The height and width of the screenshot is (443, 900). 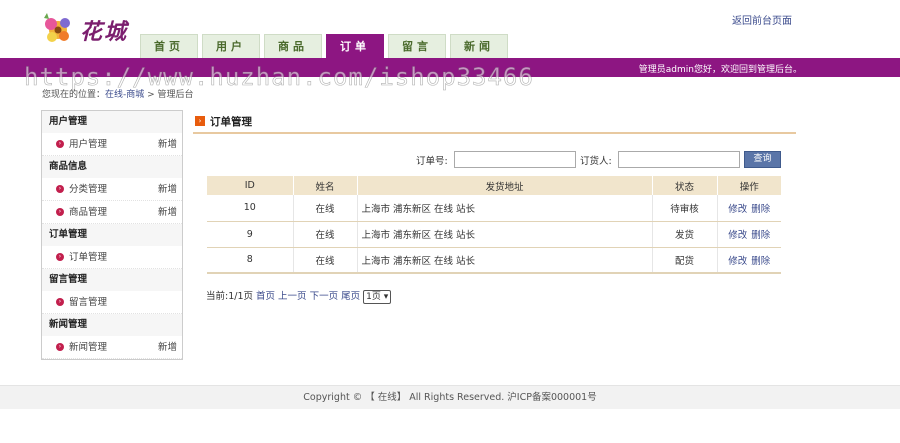 I want to click on table-row: 8 在线 上海市 浦东新区 在线 站长 配货 修改 删除, so click(x=494, y=260).